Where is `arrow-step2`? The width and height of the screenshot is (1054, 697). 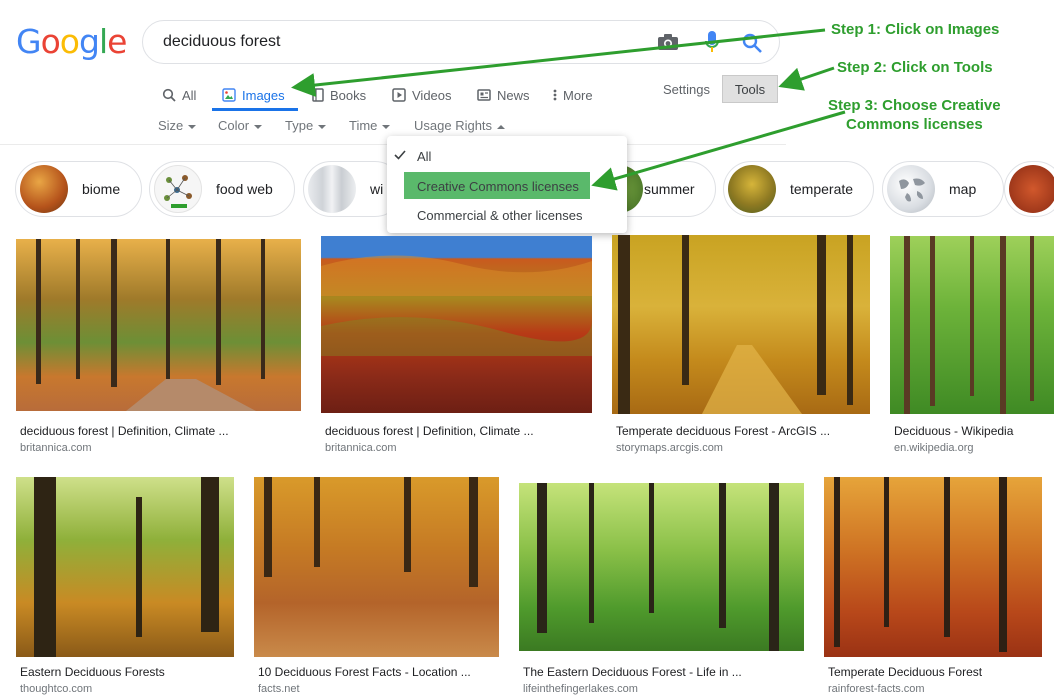 arrow-step2 is located at coordinates (806, 78).